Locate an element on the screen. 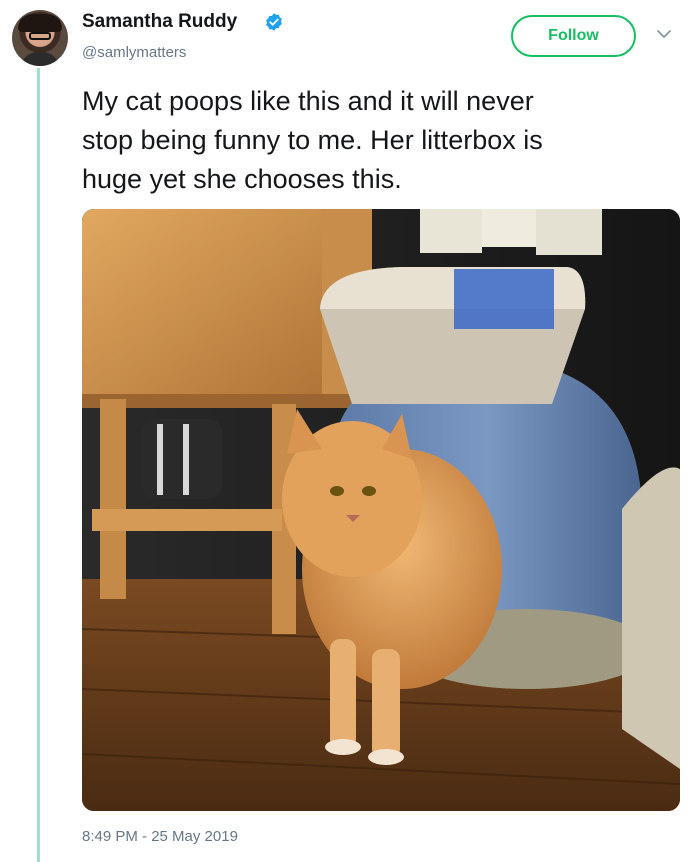 The image size is (700, 862). avatar-glasses is located at coordinates (40, 36).